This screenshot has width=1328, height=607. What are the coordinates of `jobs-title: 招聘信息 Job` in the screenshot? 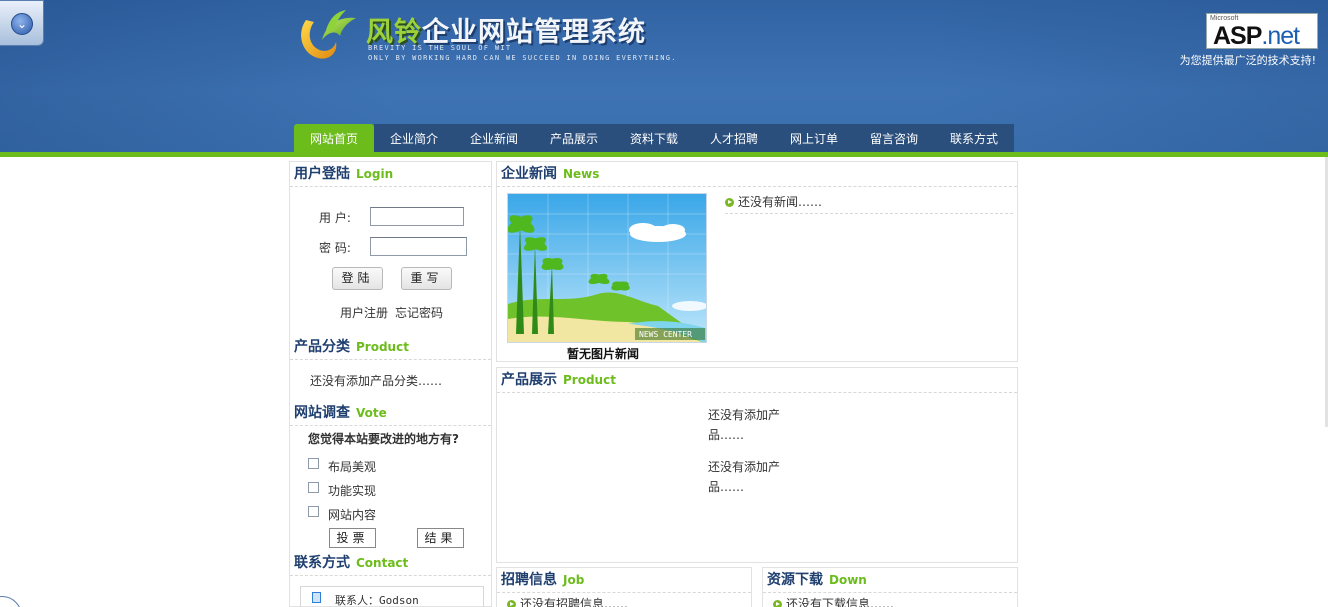 It's located at (624, 580).